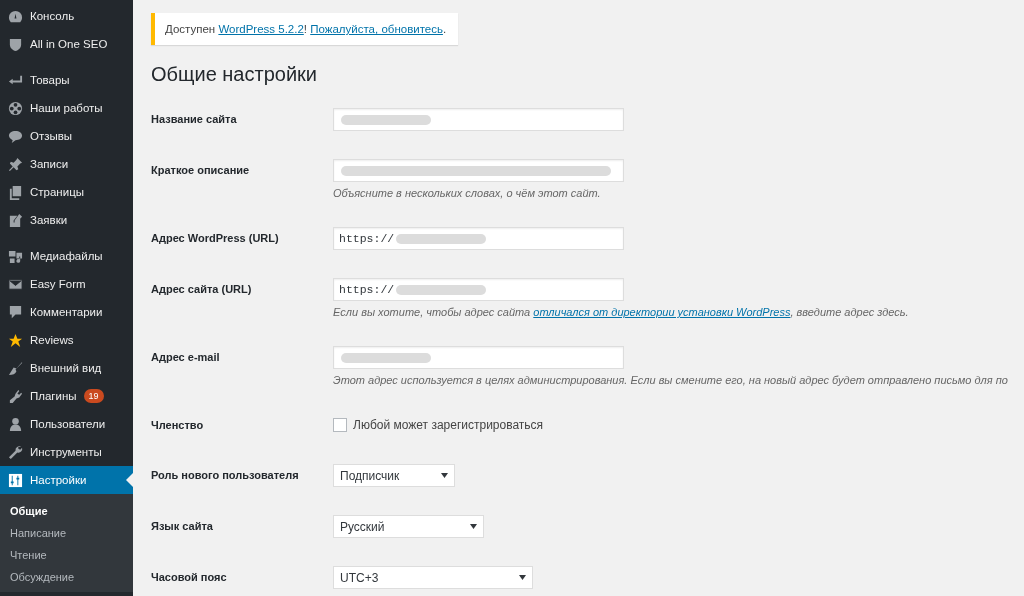 The height and width of the screenshot is (596, 1024). Describe the element at coordinates (621, 312) in the screenshot. I see `field-description: Если вы хотите, чтобы адрес сайта отличался от директории установки WordPress, введите адрес здесь.` at that location.